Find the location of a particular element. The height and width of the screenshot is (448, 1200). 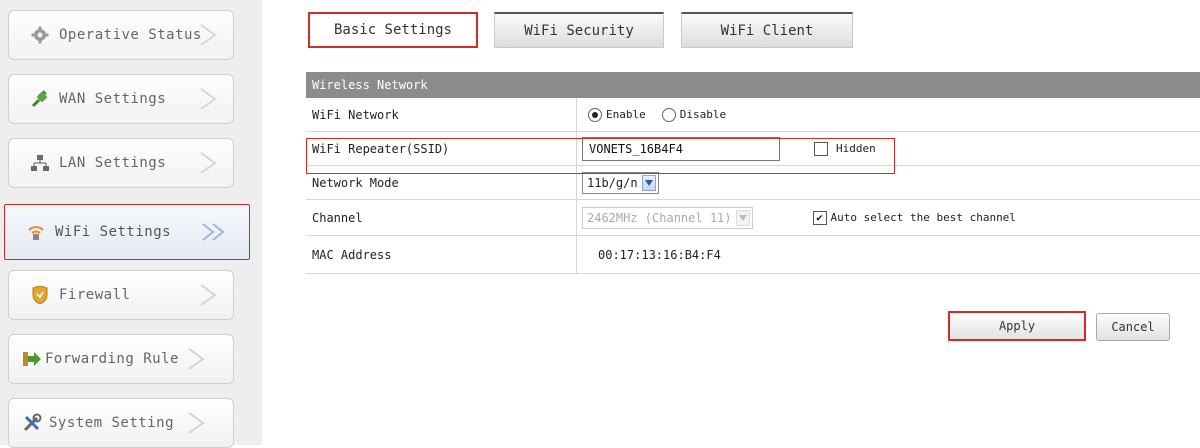

sidebar-item-label: WiFi Settings is located at coordinates (113, 232).